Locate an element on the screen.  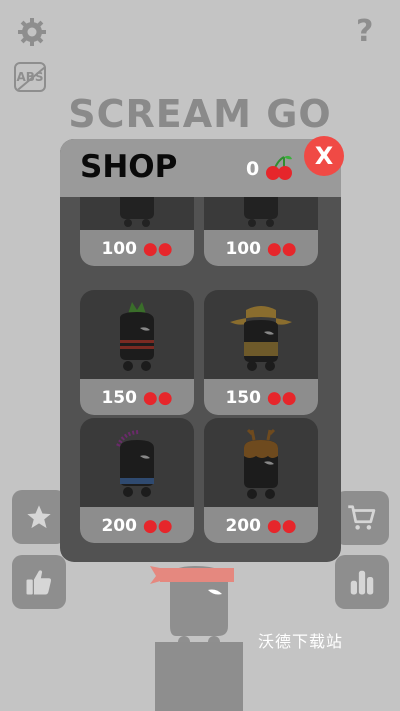
help-icon: ? is located at coordinates (364, 31).